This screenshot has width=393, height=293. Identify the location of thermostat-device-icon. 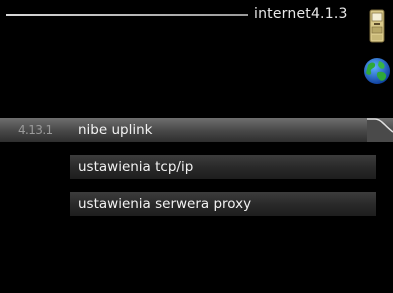
(377, 26).